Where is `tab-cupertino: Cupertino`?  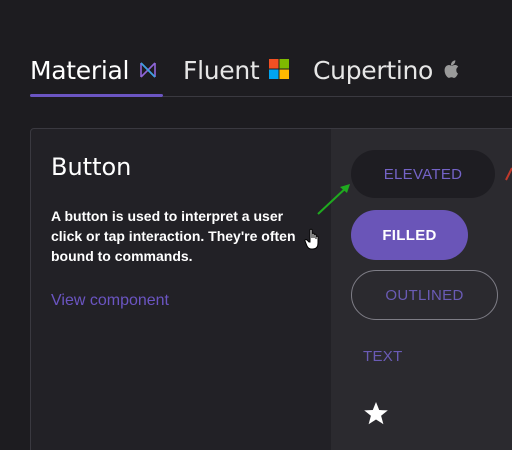 tab-cupertino: Cupertino is located at coordinates (386, 70).